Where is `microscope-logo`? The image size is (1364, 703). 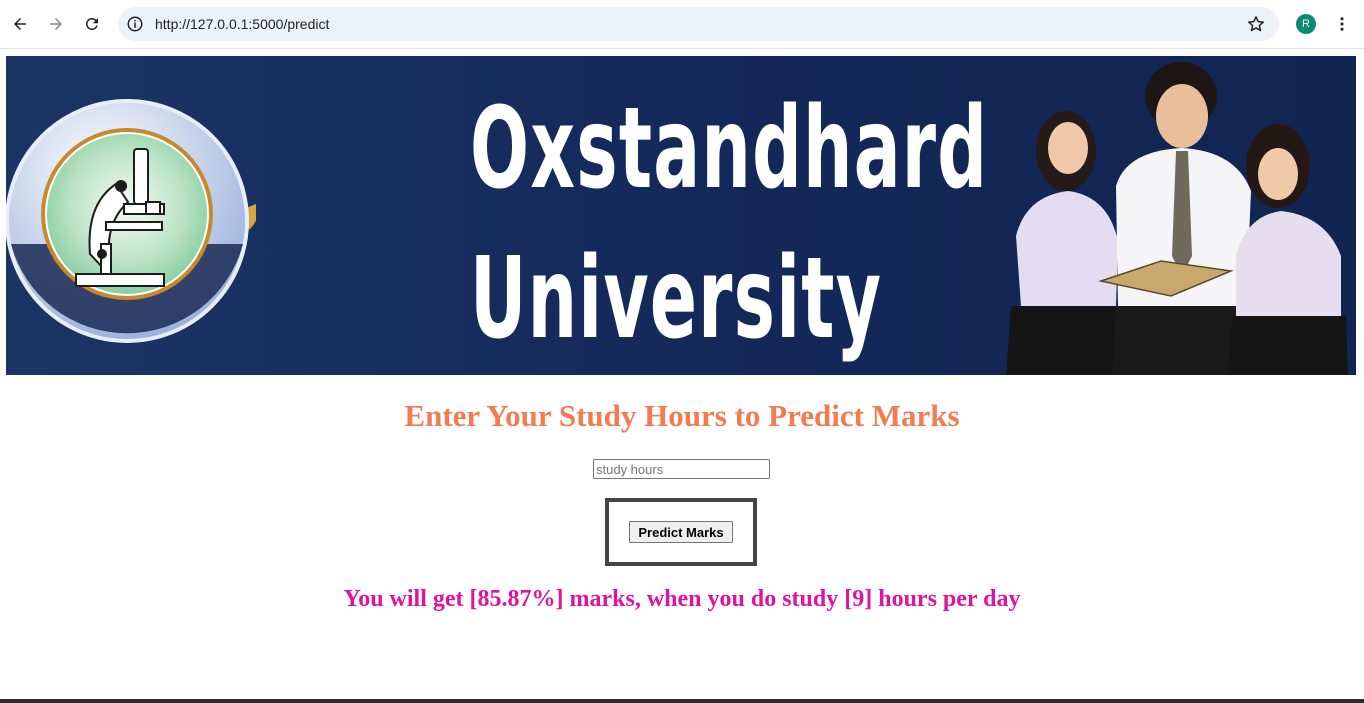 microscope-logo is located at coordinates (131, 221).